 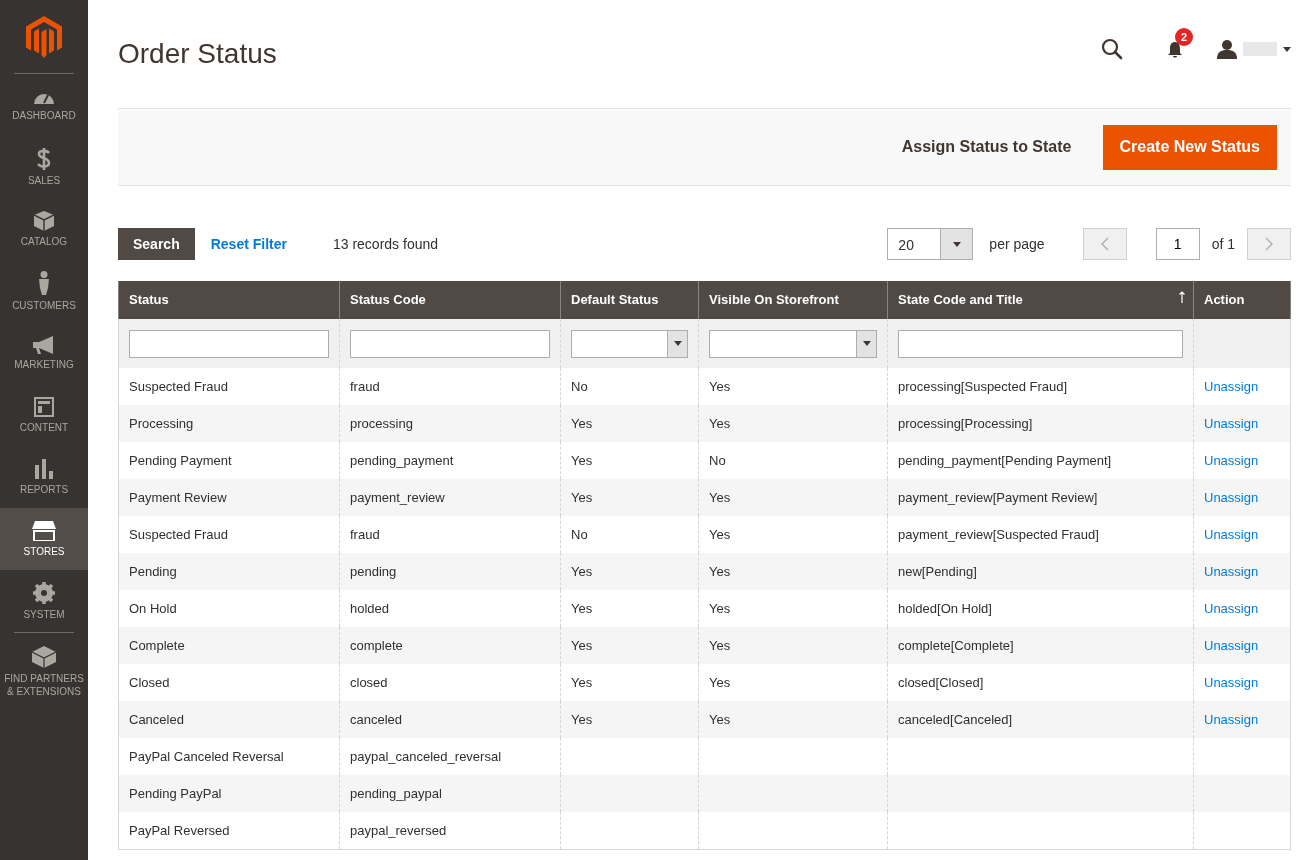 What do you see at coordinates (44, 468) in the screenshot?
I see `bar-chart-icon` at bounding box center [44, 468].